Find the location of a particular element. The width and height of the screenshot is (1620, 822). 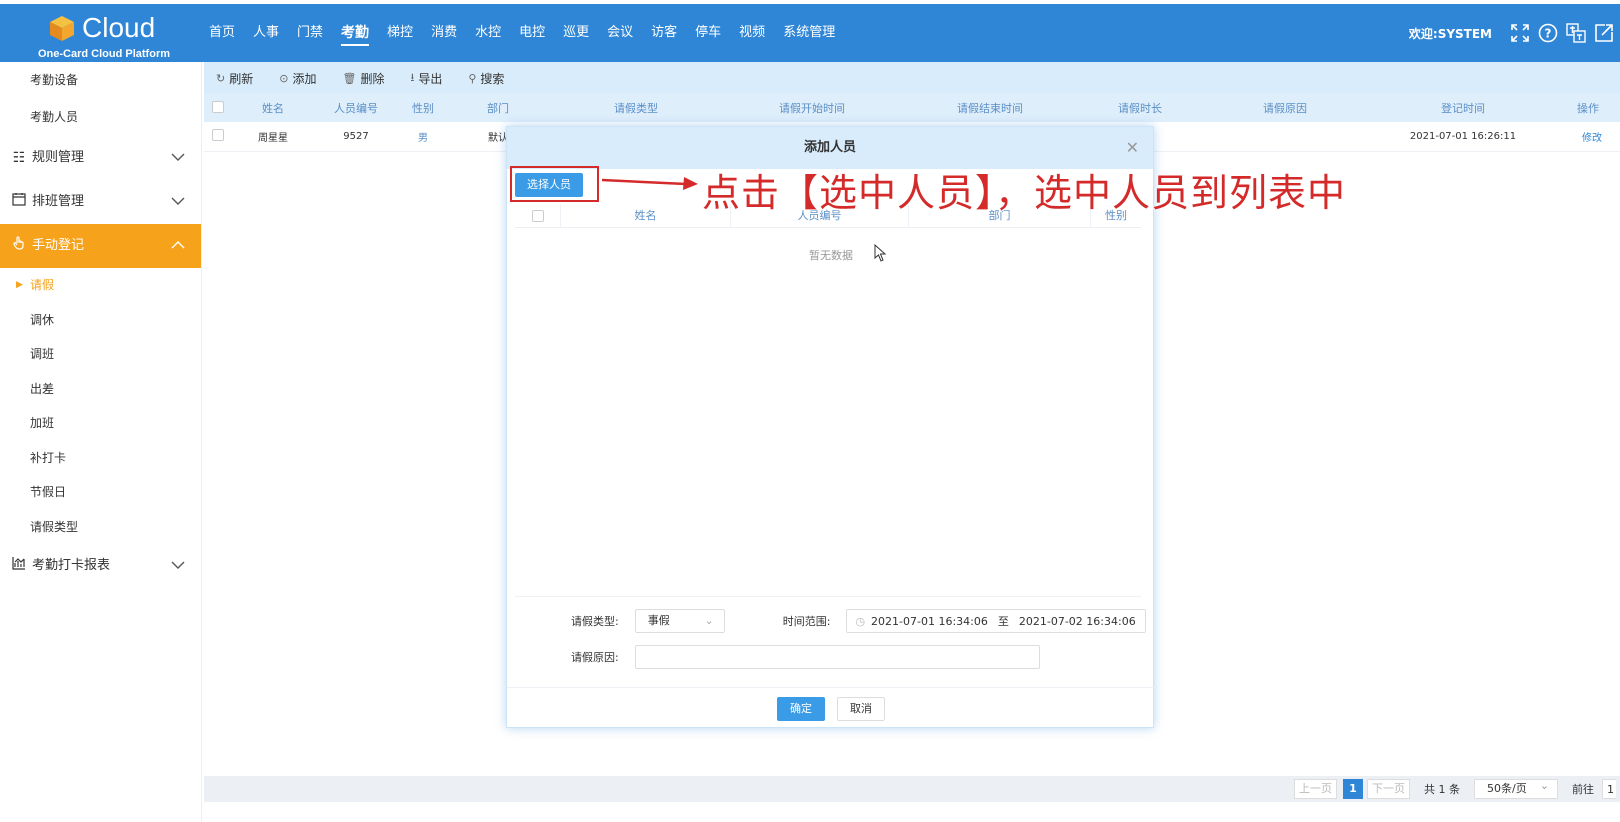

cancel-button: 取消 is located at coordinates (861, 708).